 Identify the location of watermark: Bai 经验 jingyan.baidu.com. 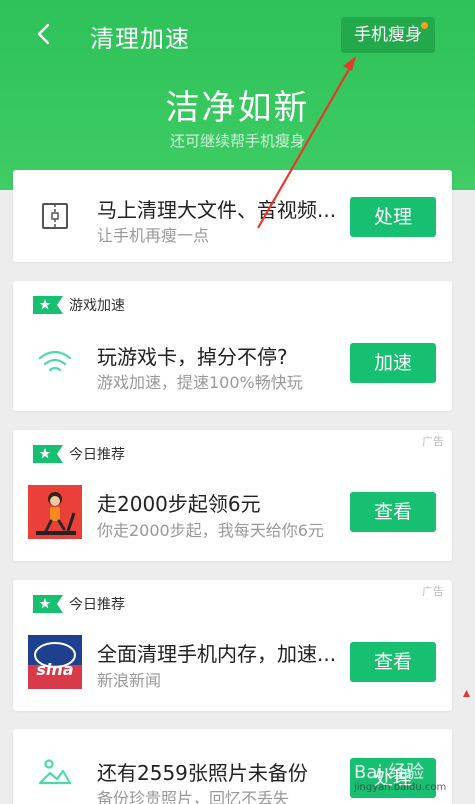
(409, 780).